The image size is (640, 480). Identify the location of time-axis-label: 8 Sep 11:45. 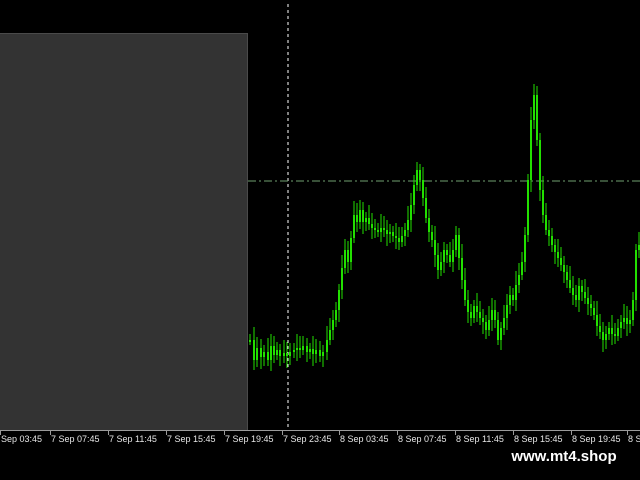
(480, 439).